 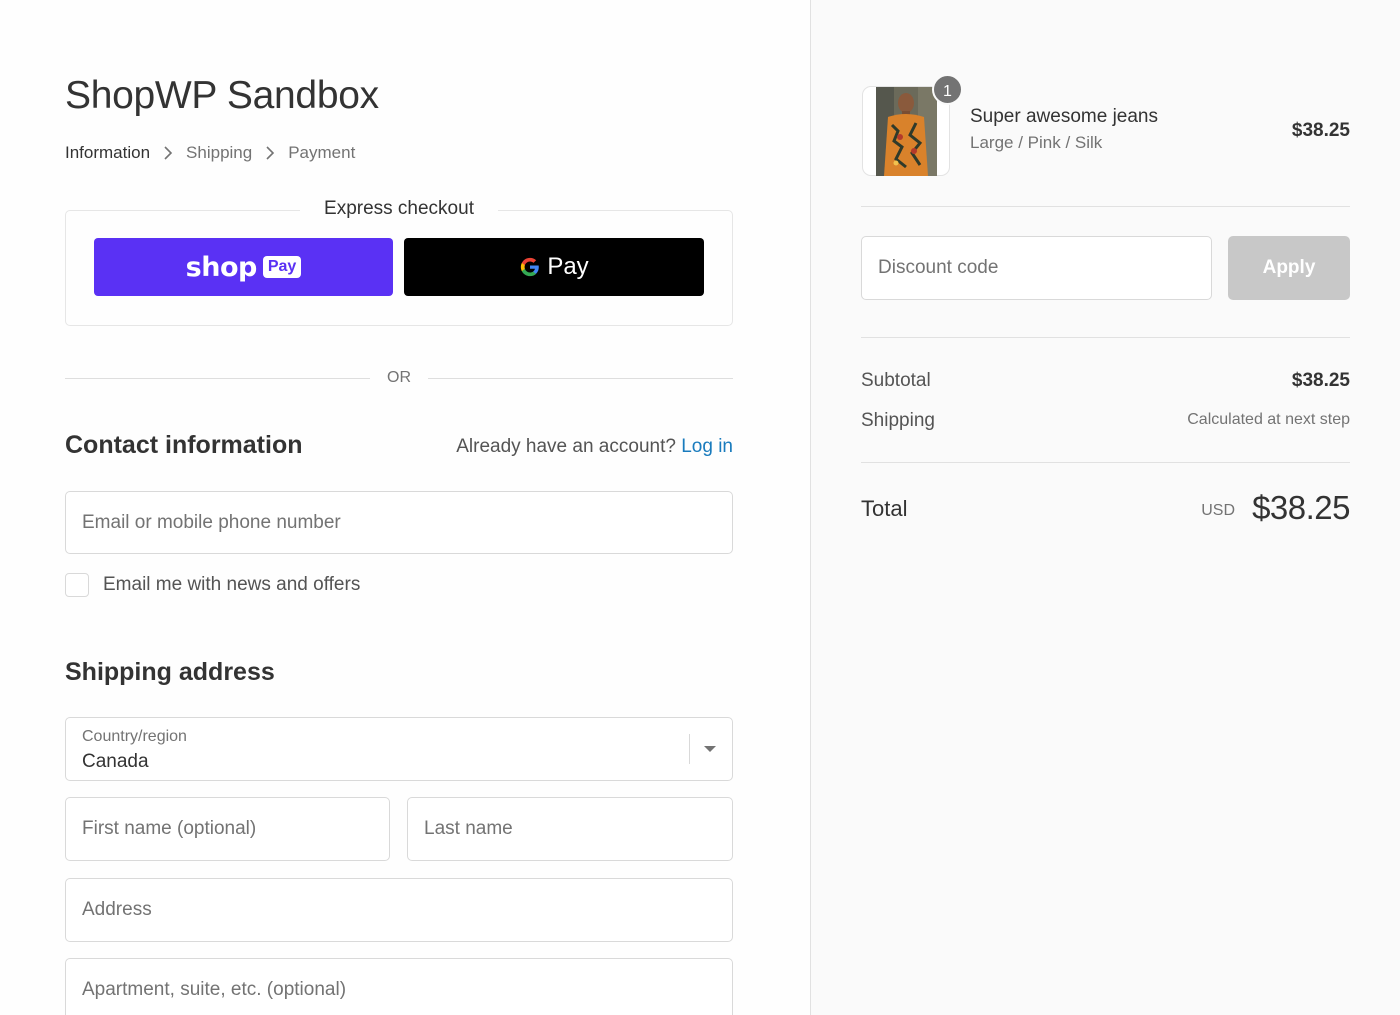 I want to click on newsletter-checkbox, so click(x=77, y=585).